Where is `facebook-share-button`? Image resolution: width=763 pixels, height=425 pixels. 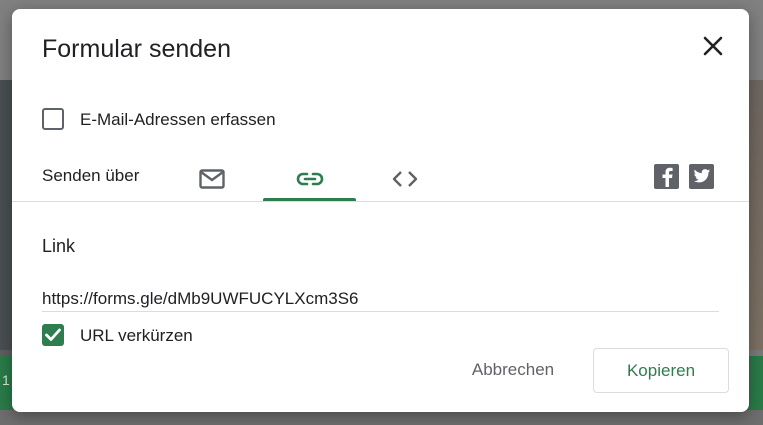
facebook-share-button is located at coordinates (666, 176).